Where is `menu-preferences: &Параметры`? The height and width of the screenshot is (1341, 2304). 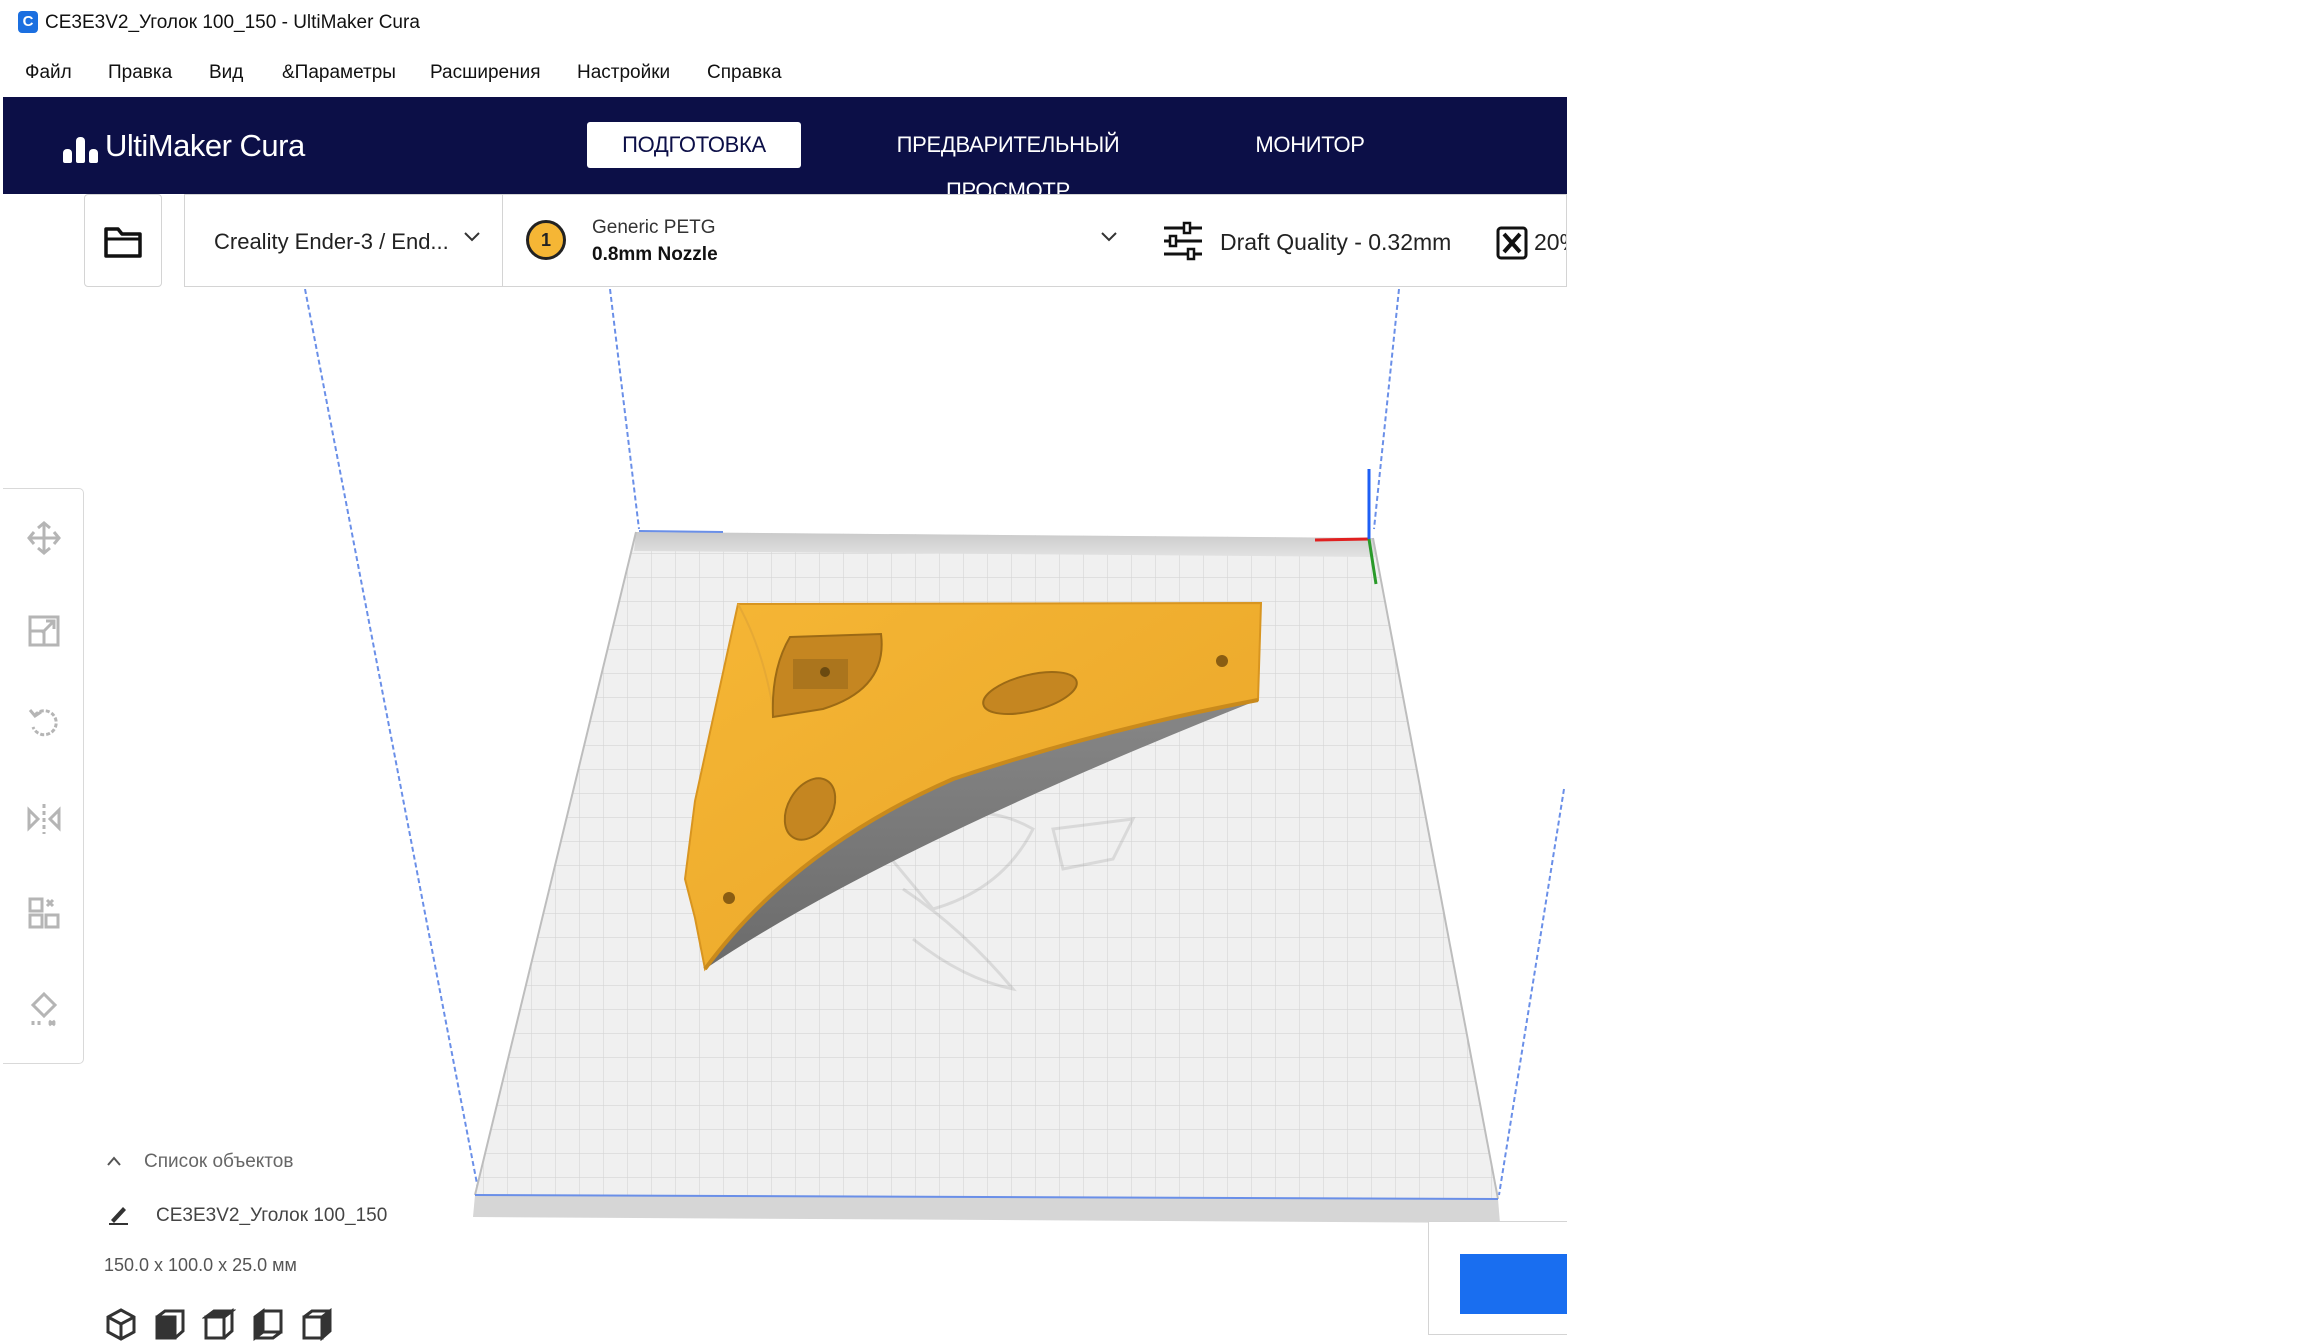
menu-preferences: &Параметры is located at coordinates (339, 73).